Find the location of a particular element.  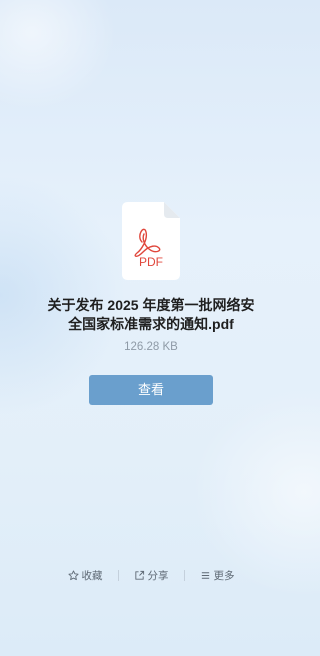

file-size: 126.28 KB is located at coordinates (151, 347).